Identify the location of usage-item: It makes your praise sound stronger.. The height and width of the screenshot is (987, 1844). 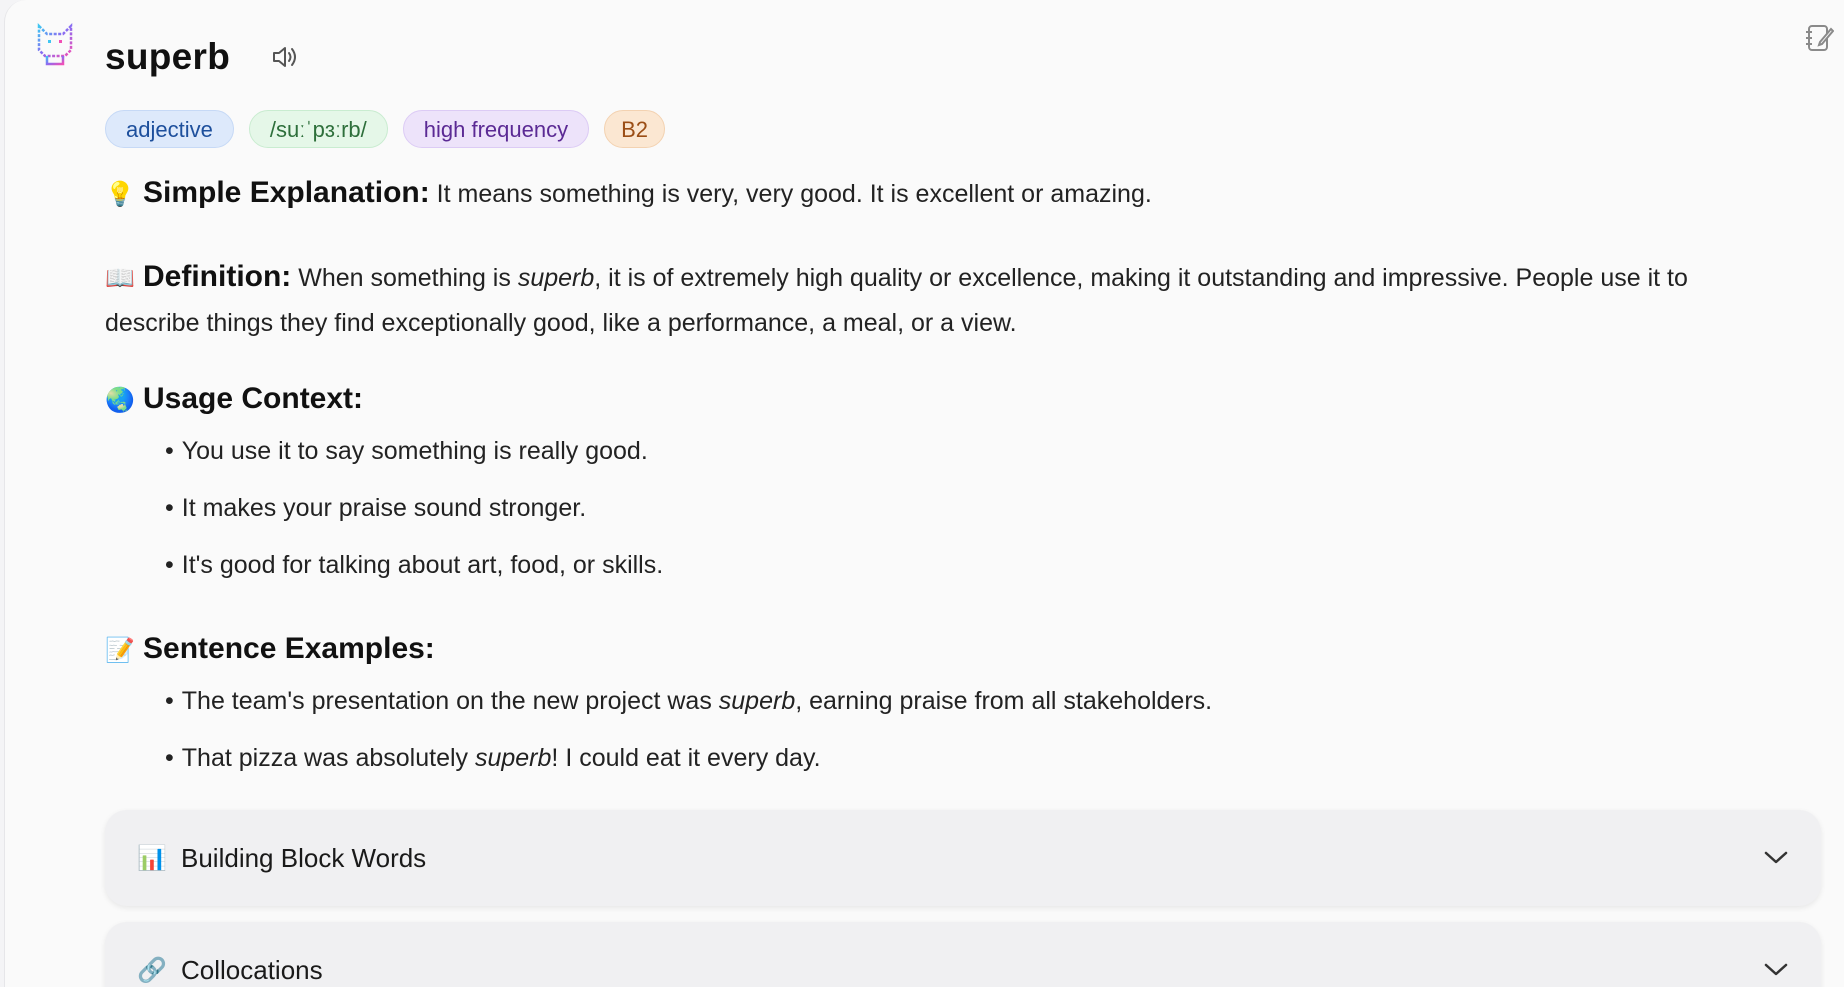
(414, 514).